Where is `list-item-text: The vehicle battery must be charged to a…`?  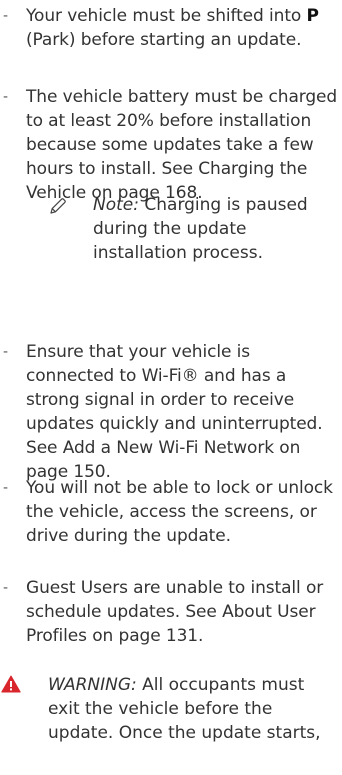 list-item-text: The vehicle battery must be charged to a… is located at coordinates (182, 145).